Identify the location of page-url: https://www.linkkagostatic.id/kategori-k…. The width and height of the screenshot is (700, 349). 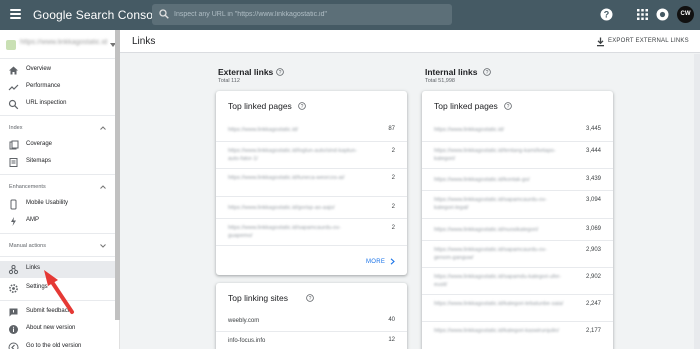
(497, 331).